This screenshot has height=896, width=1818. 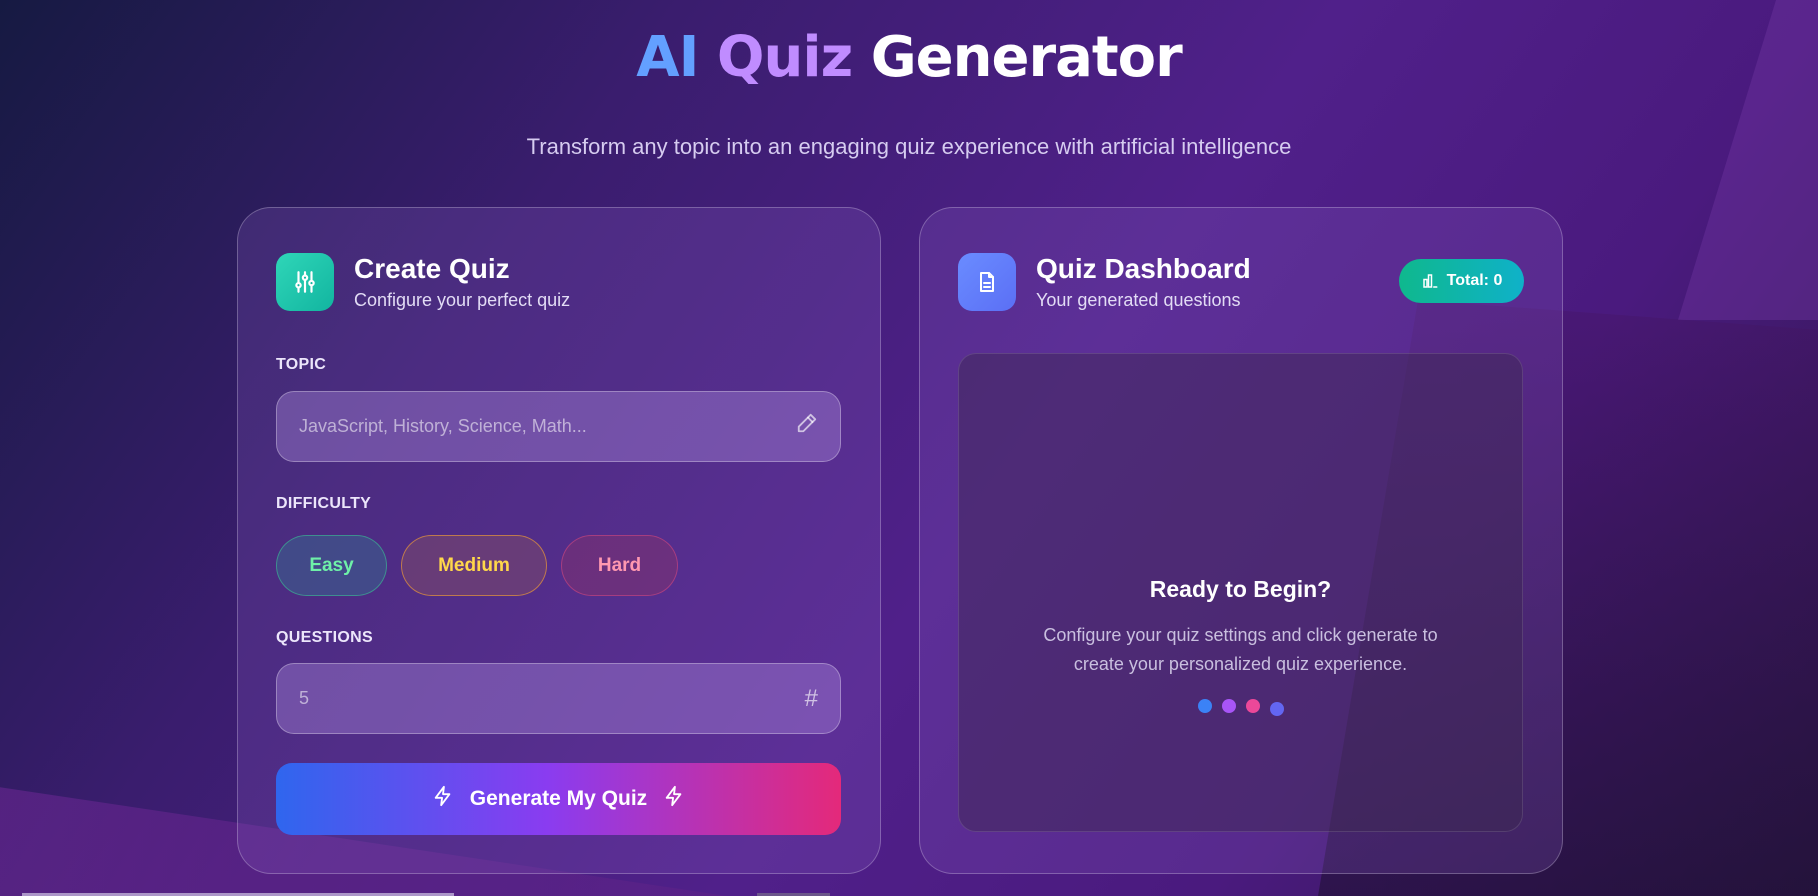 I want to click on dashboard-subtitle: Your generated questions, so click(x=1138, y=300).